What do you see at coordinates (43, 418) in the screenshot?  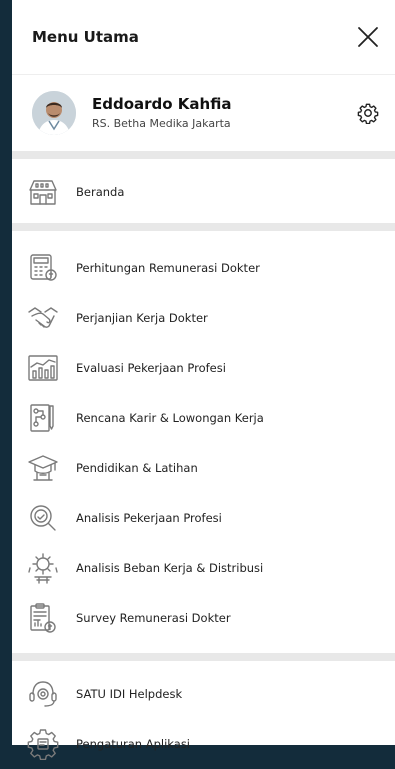 I see `career-plan-icon` at bounding box center [43, 418].